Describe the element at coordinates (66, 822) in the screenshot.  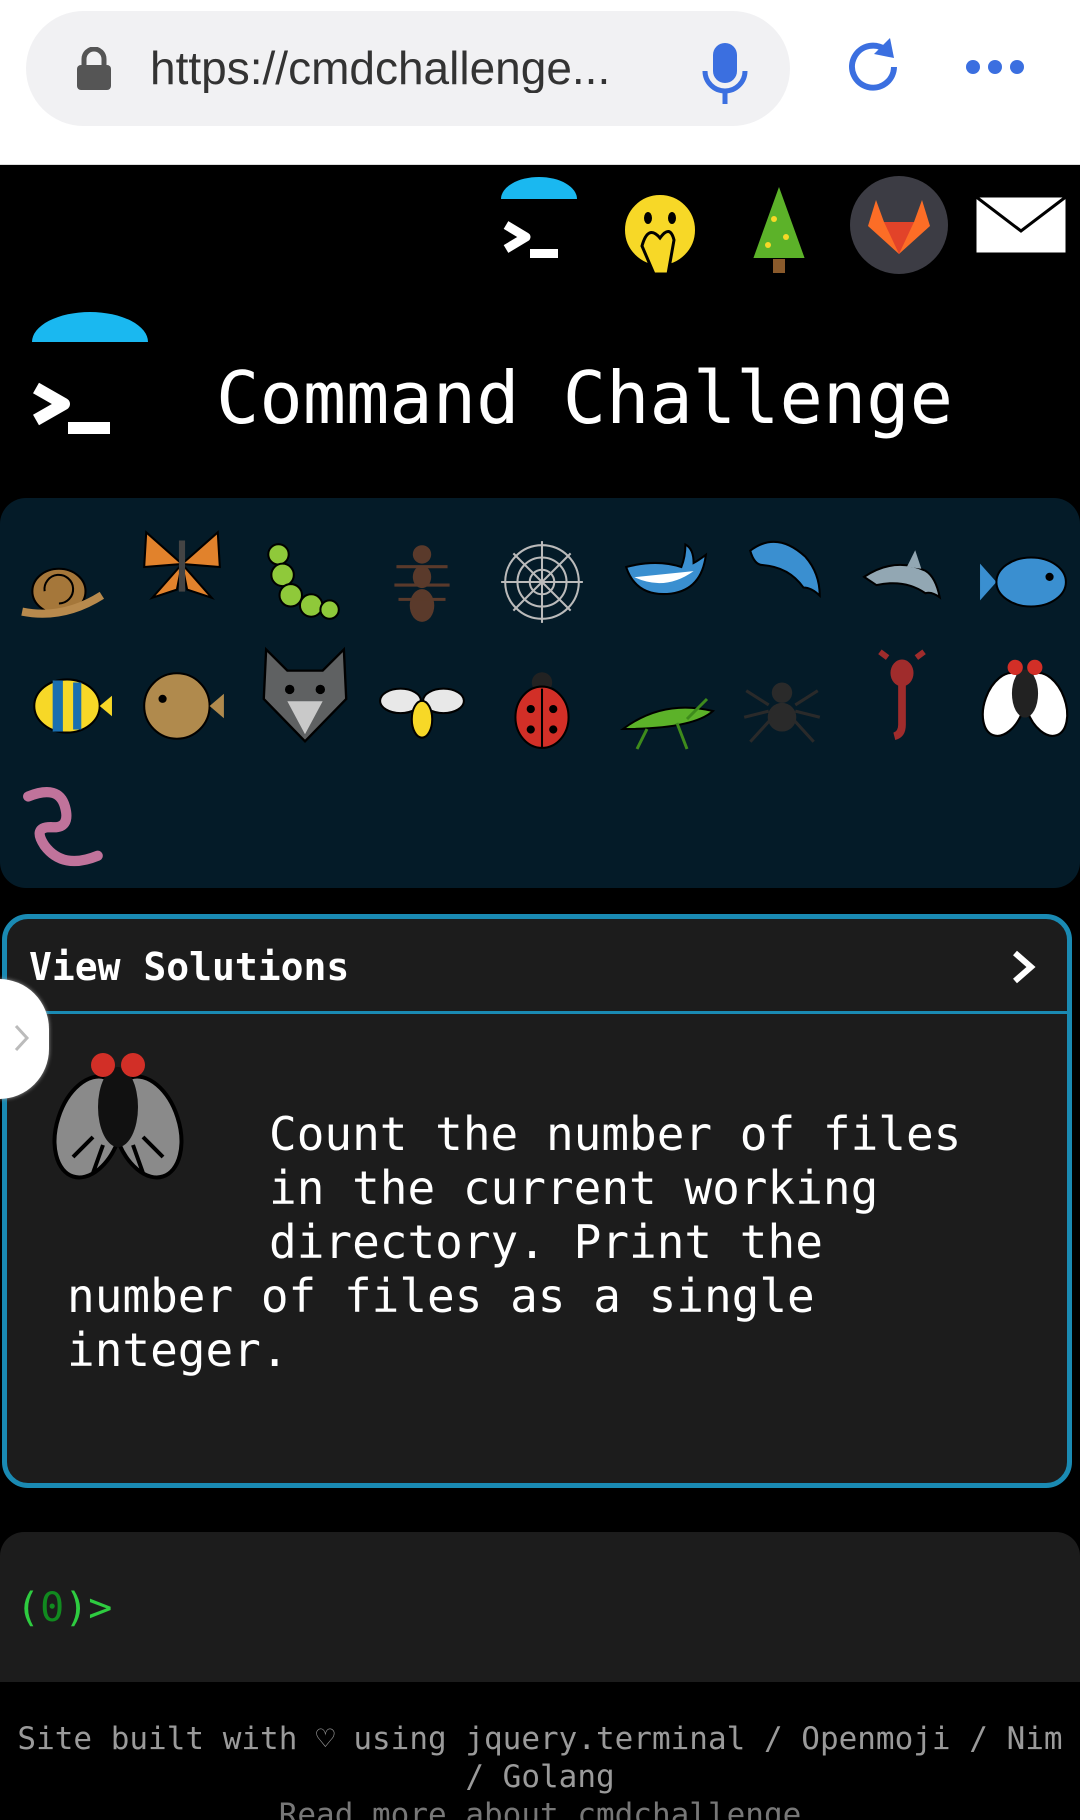
I see `worm-icon` at that location.